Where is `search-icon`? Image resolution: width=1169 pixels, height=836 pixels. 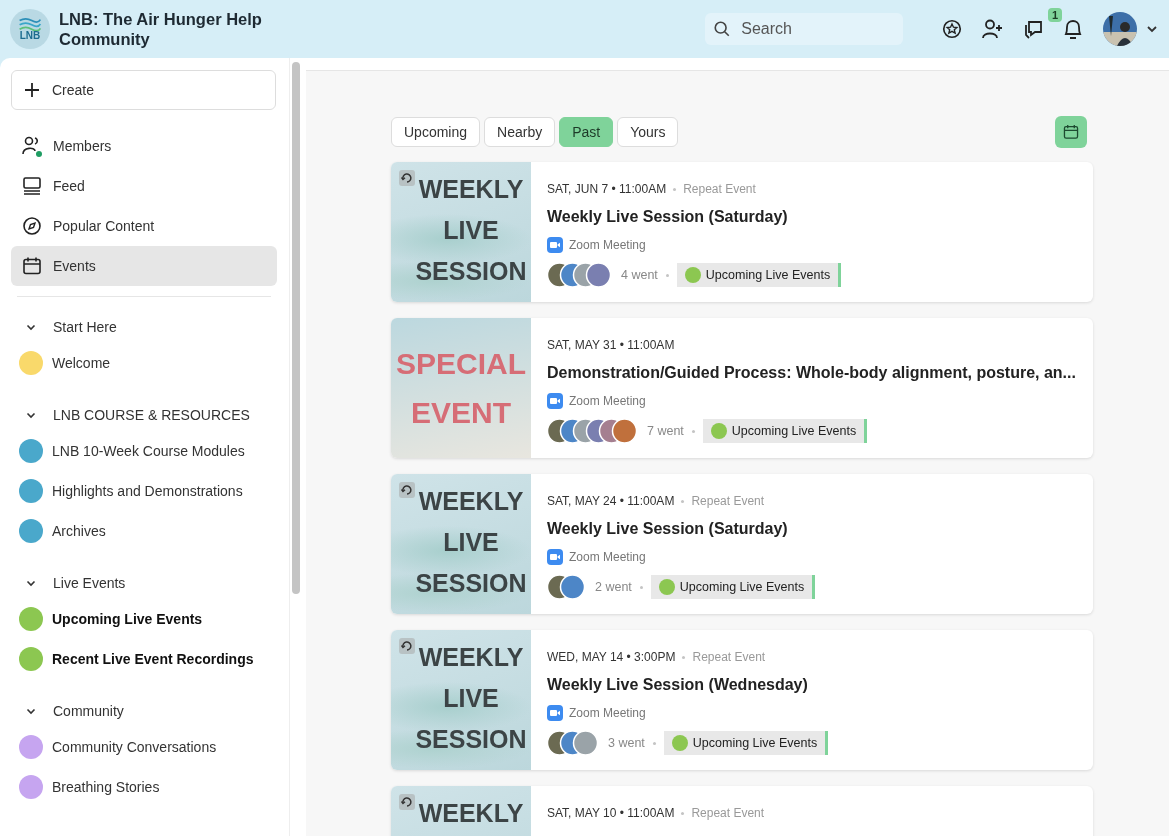 search-icon is located at coordinates (722, 29).